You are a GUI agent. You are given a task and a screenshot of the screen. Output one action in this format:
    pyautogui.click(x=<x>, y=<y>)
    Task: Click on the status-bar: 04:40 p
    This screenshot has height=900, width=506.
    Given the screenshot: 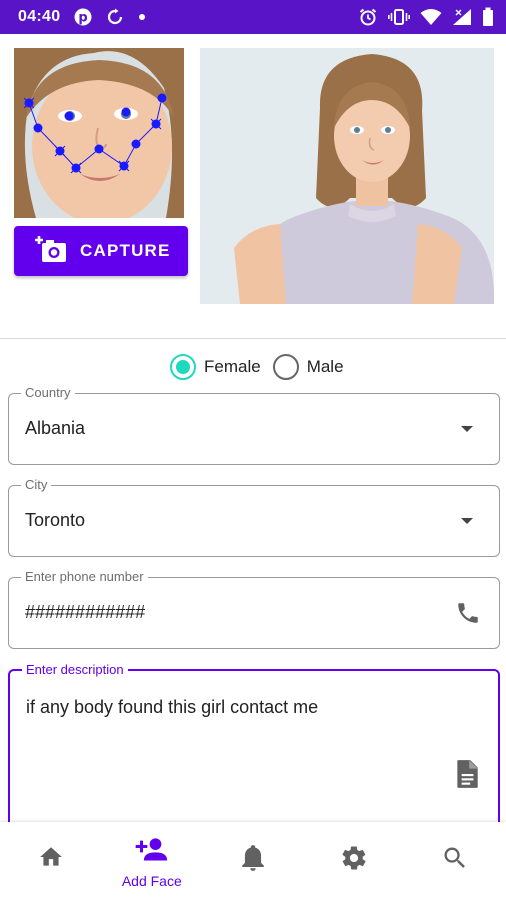 What is the action you would take?
    pyautogui.click(x=253, y=17)
    